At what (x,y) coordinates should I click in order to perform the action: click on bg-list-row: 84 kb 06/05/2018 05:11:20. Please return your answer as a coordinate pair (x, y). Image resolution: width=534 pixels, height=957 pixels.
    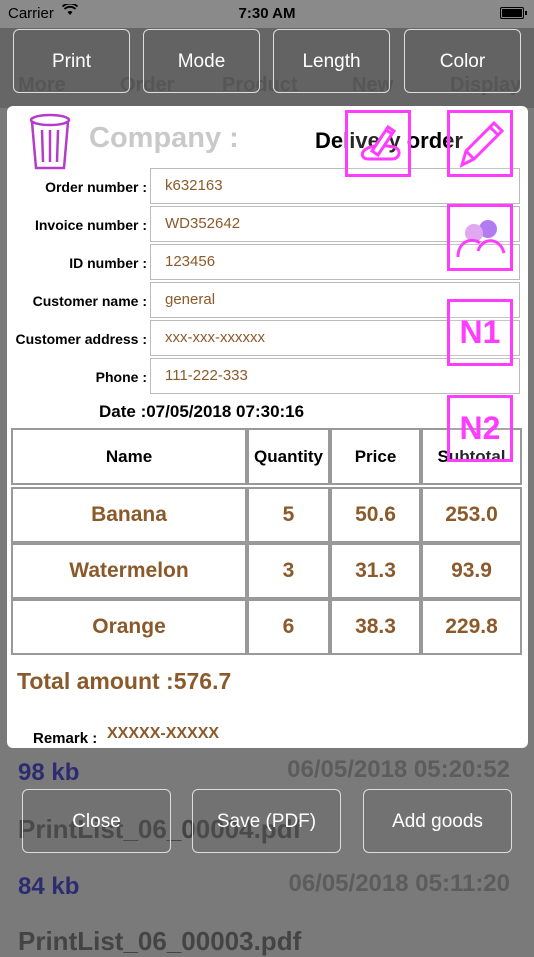
    Looking at the image, I should click on (271, 885).